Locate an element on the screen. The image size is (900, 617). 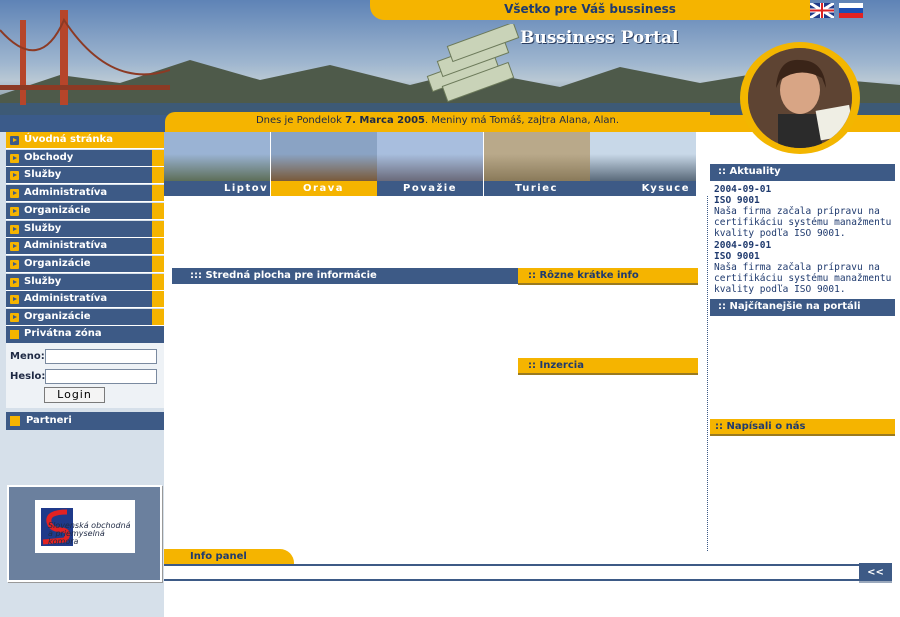
private-zone-header: Privátna zóna is located at coordinates (85, 334).